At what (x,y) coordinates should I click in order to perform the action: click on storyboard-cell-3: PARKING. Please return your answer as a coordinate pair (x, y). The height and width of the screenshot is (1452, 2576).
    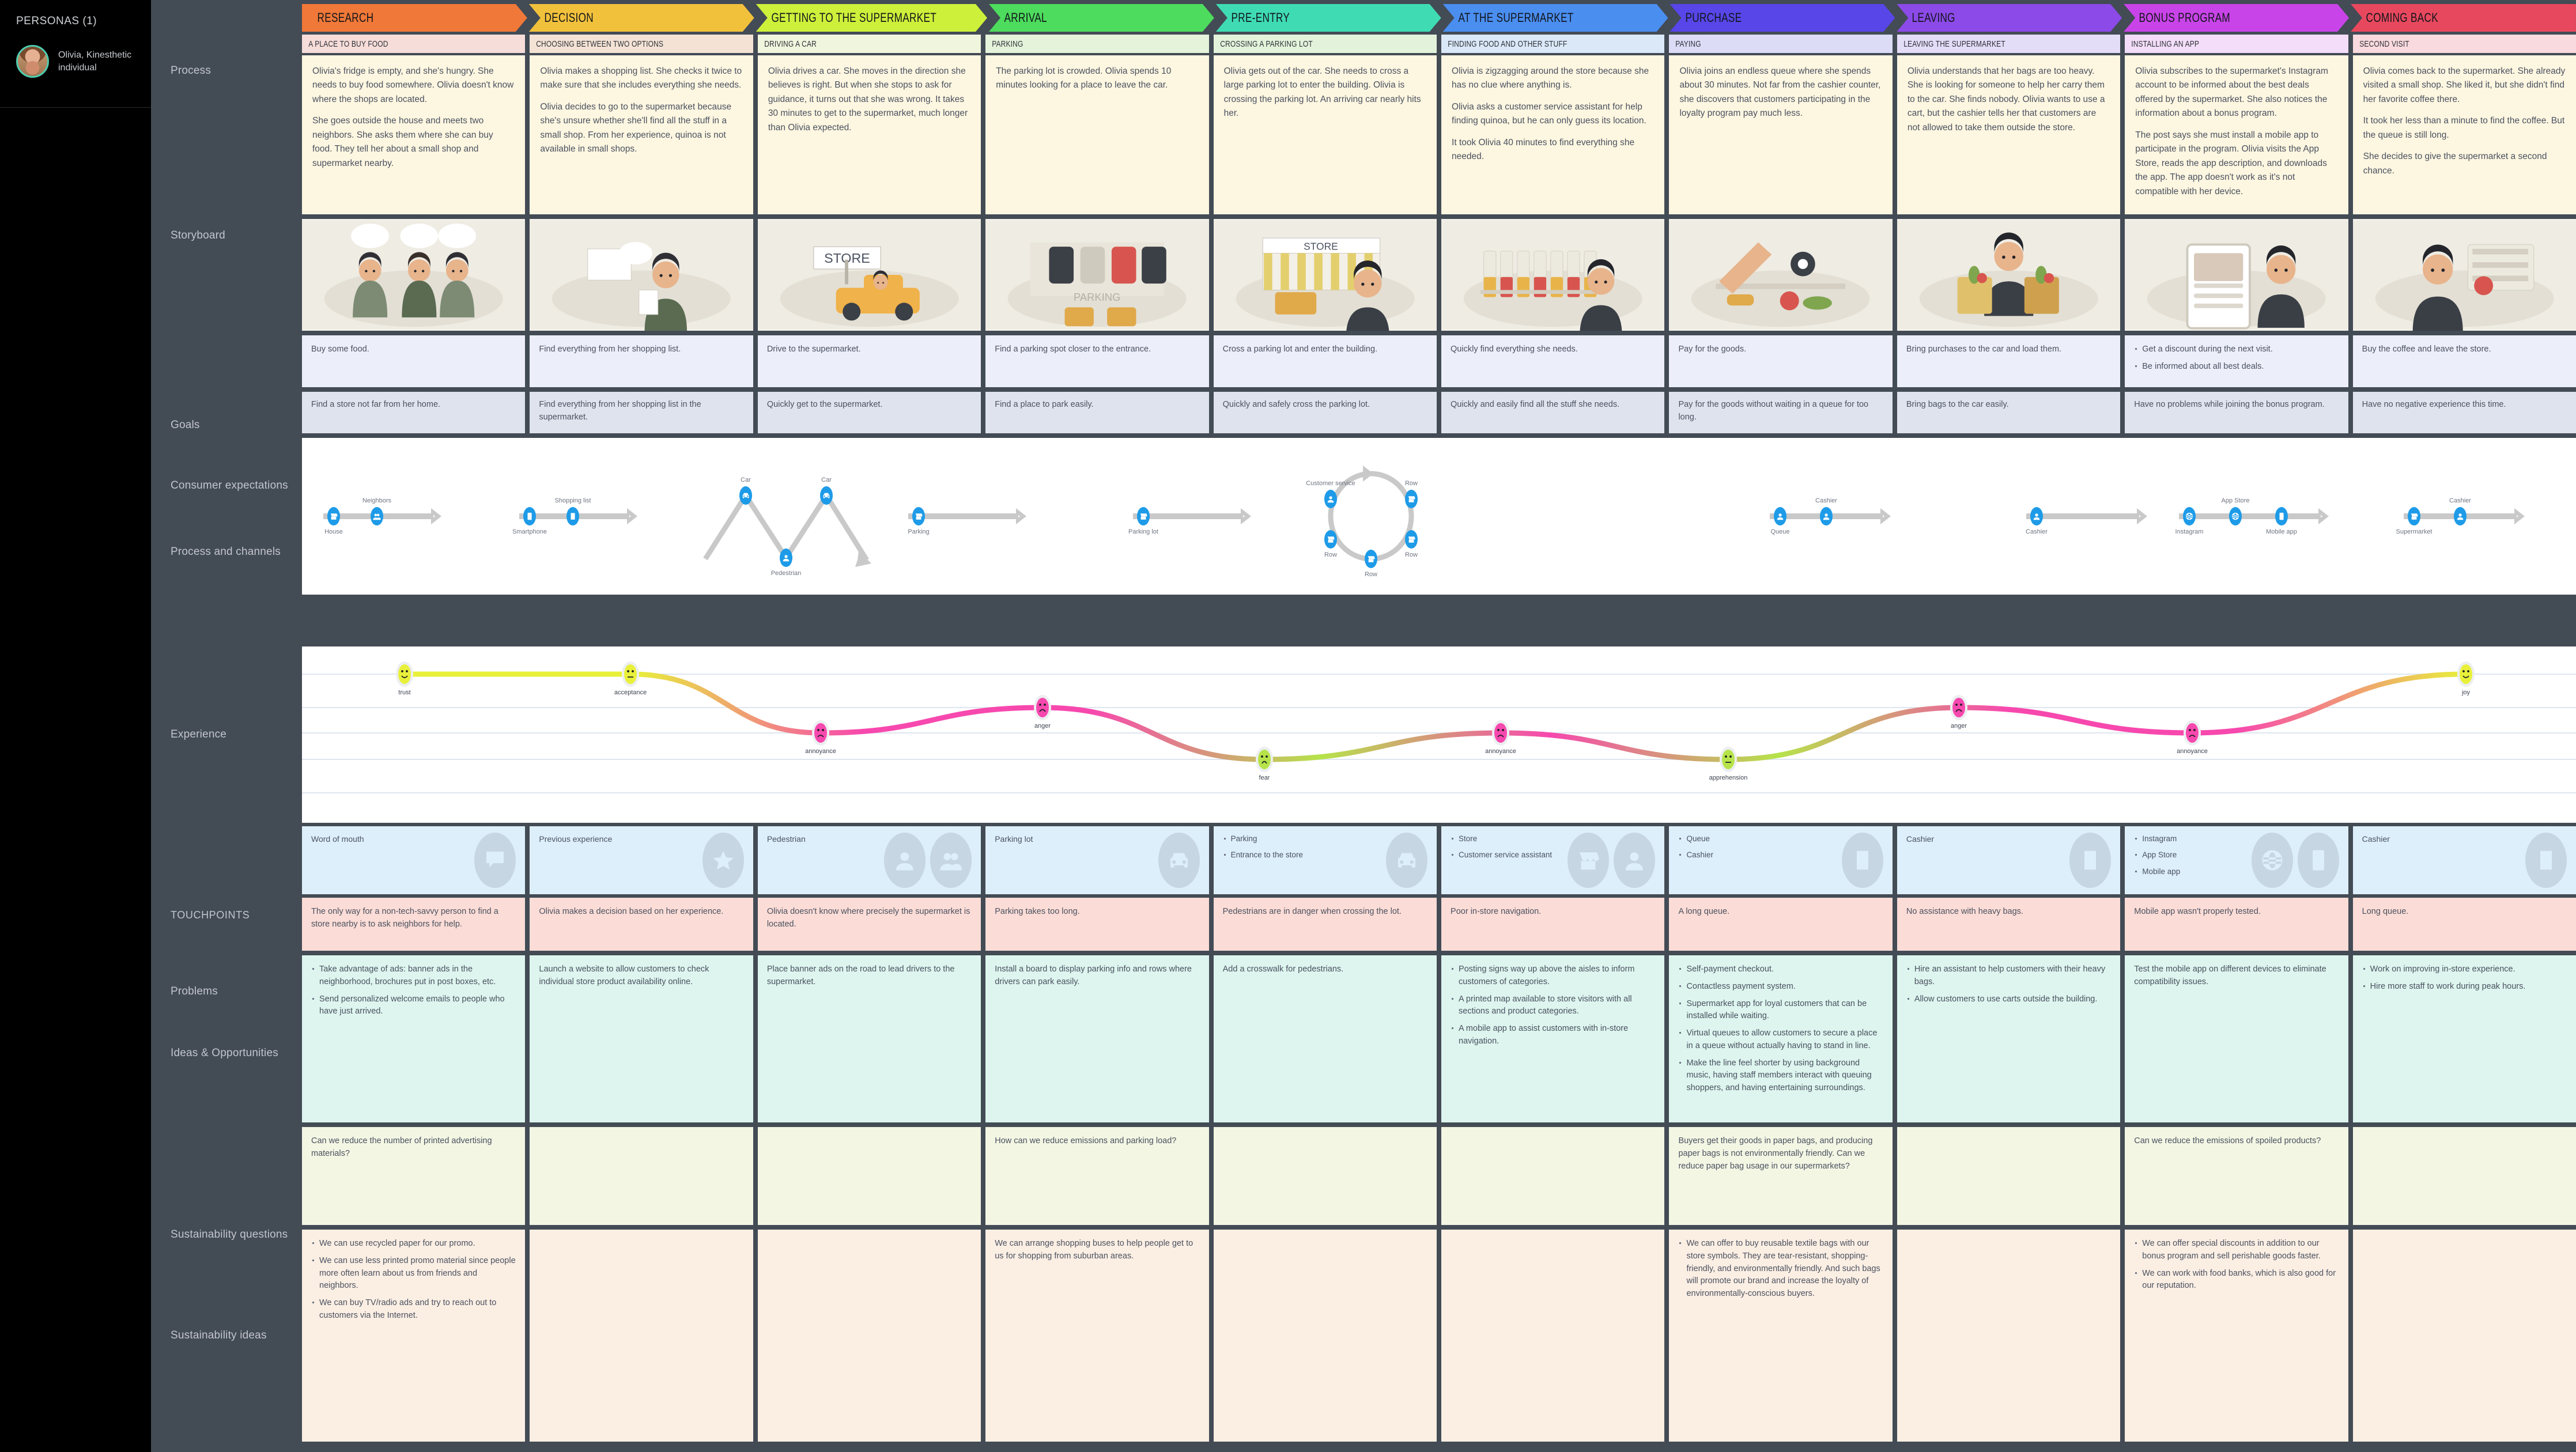
    Looking at the image, I should click on (1097, 275).